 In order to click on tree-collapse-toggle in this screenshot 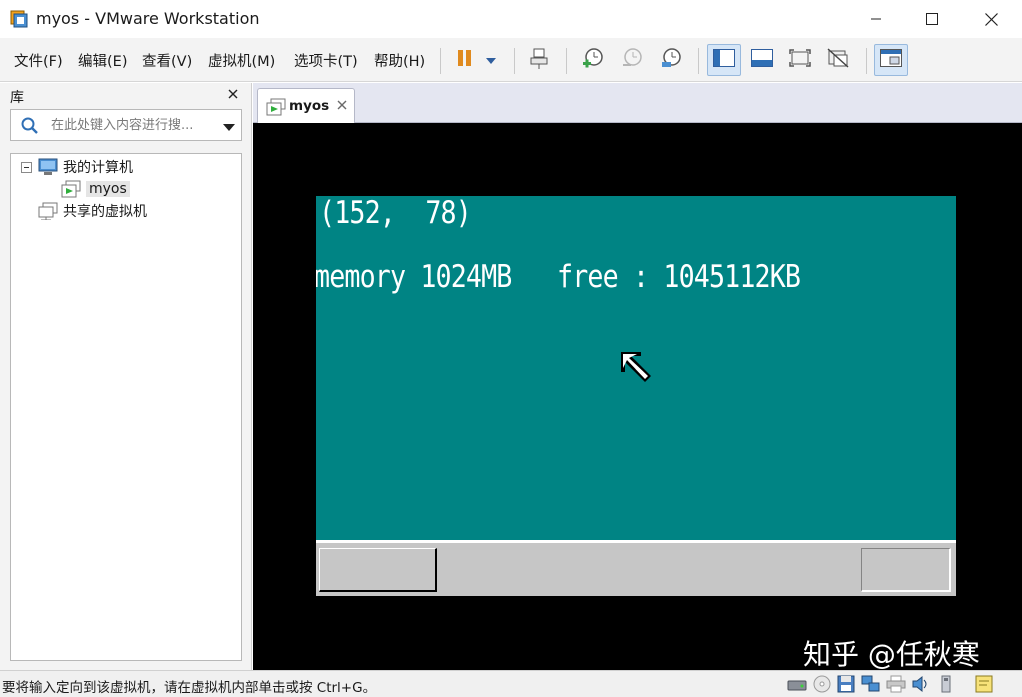, I will do `click(26, 167)`.